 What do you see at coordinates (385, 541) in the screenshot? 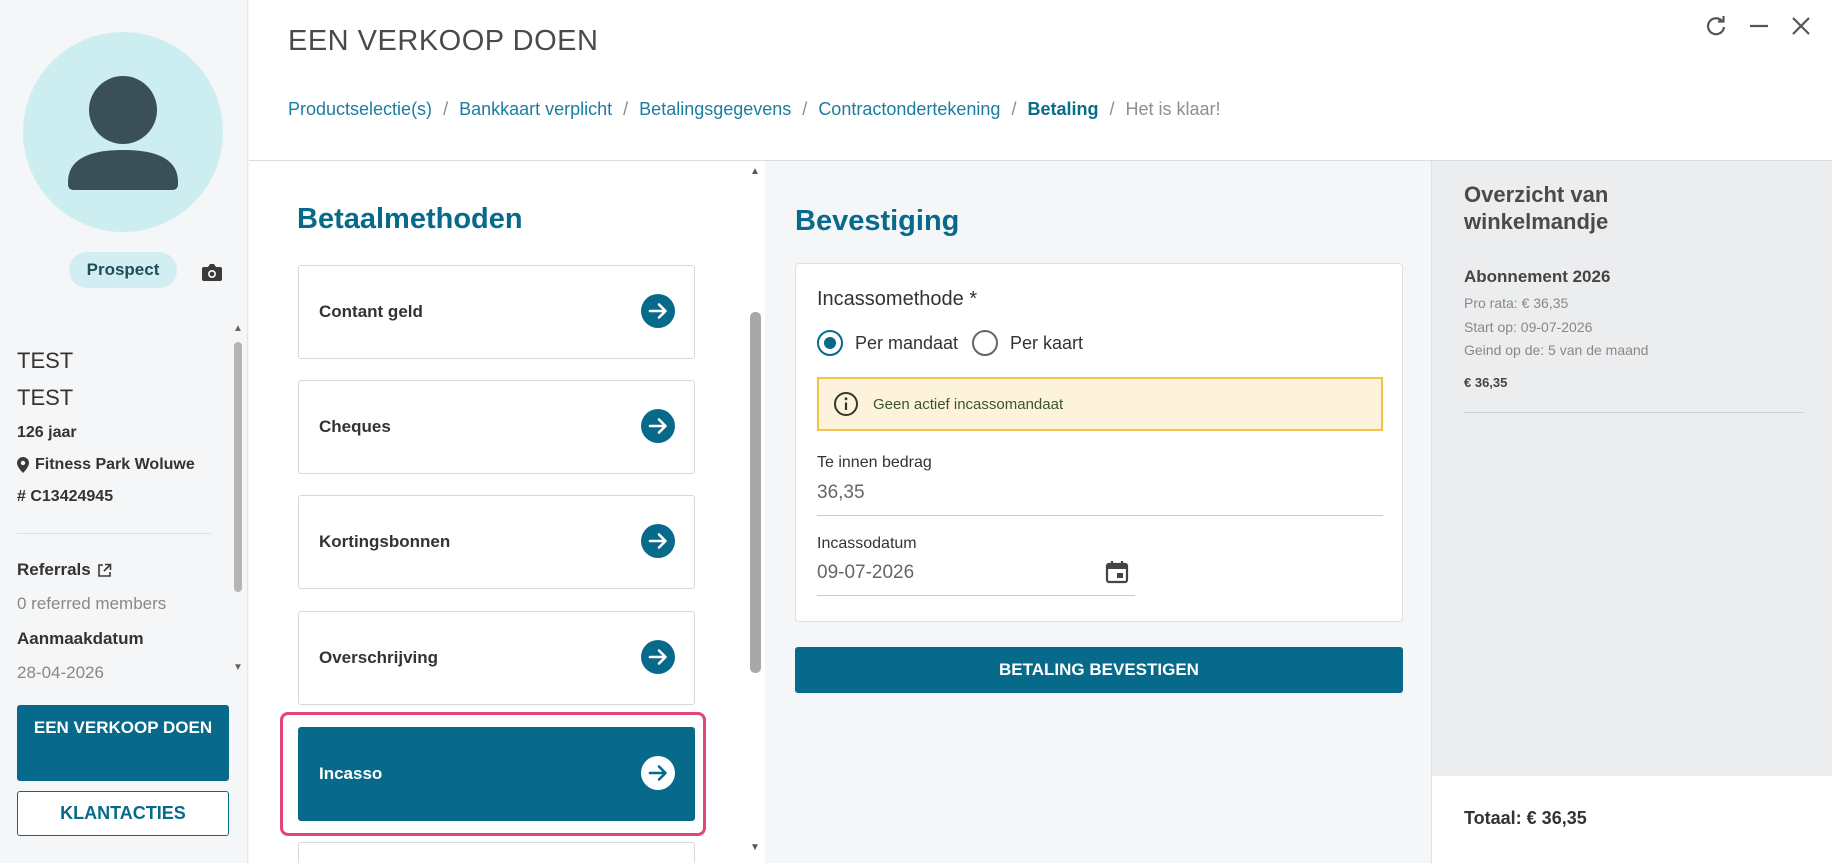
I see `method-label: Kortingsbonnen` at bounding box center [385, 541].